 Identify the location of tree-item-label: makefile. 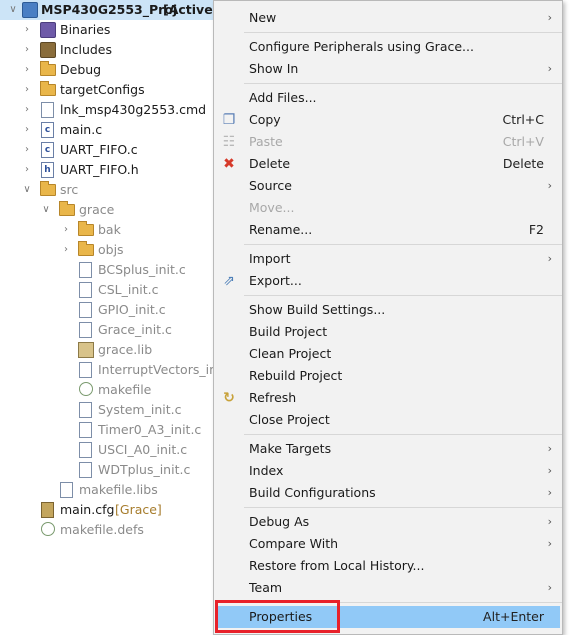
(125, 389).